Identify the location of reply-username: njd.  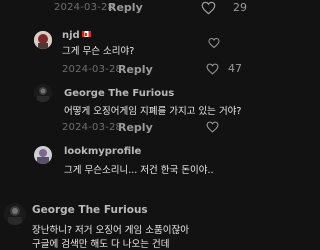
(76, 35).